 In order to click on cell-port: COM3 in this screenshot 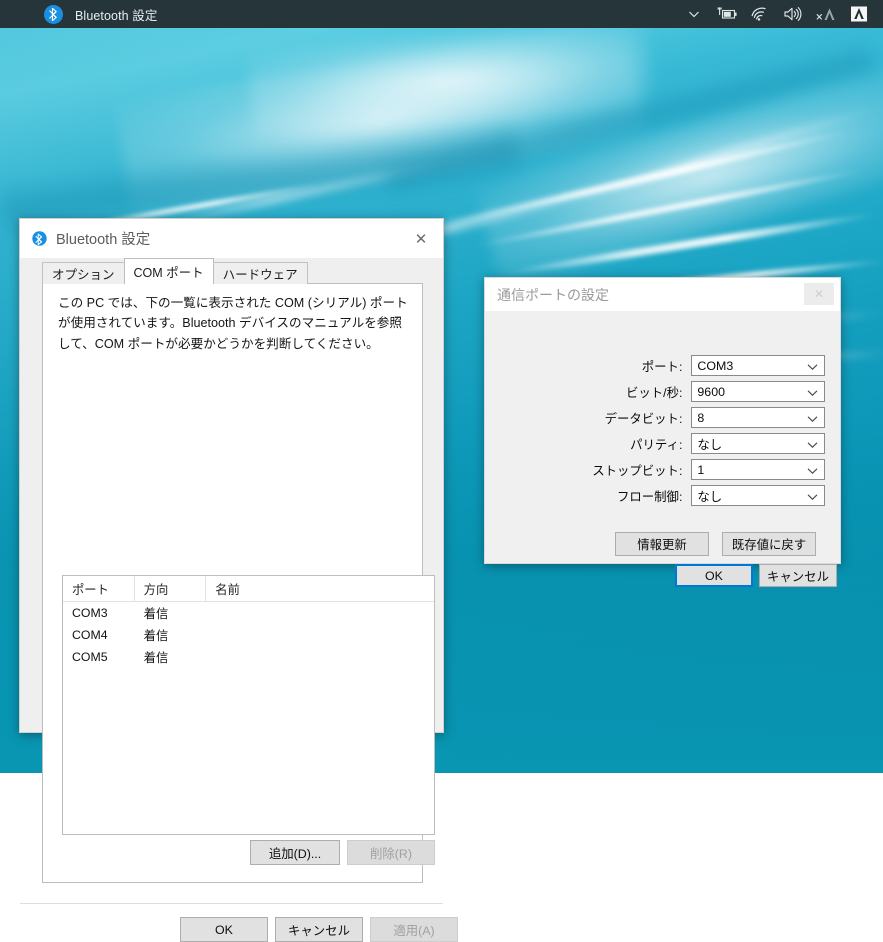, I will do `click(90, 613)`.